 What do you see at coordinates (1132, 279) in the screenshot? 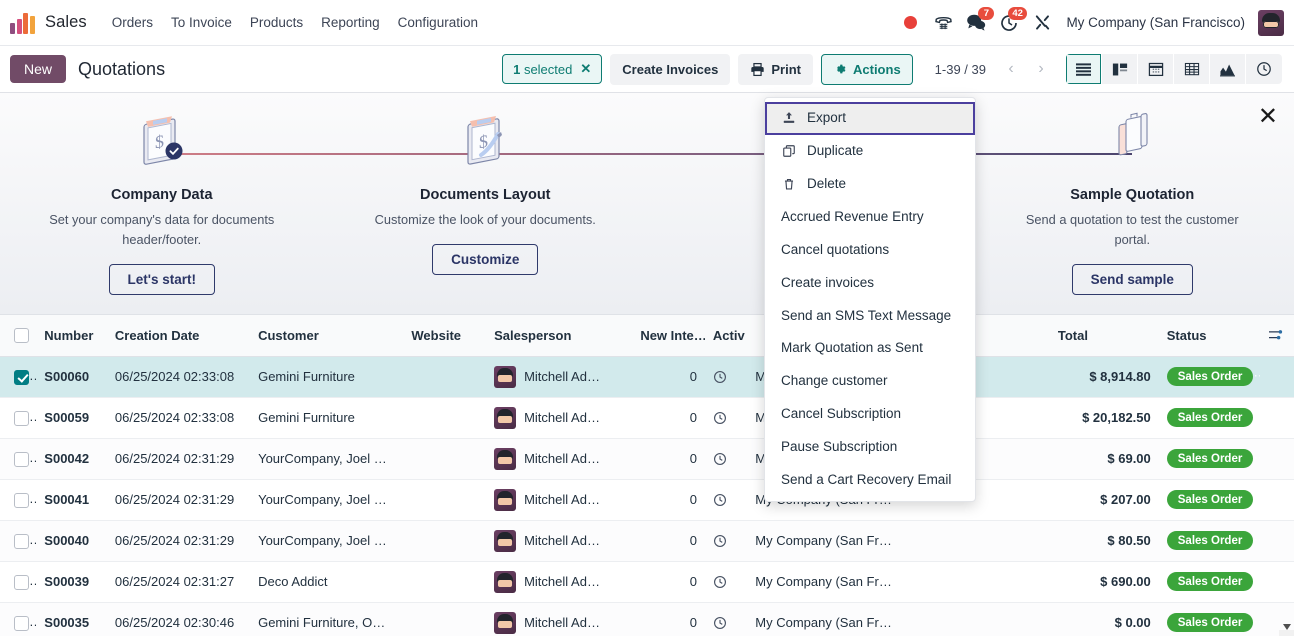
I see `send-sample-button: Send sample` at bounding box center [1132, 279].